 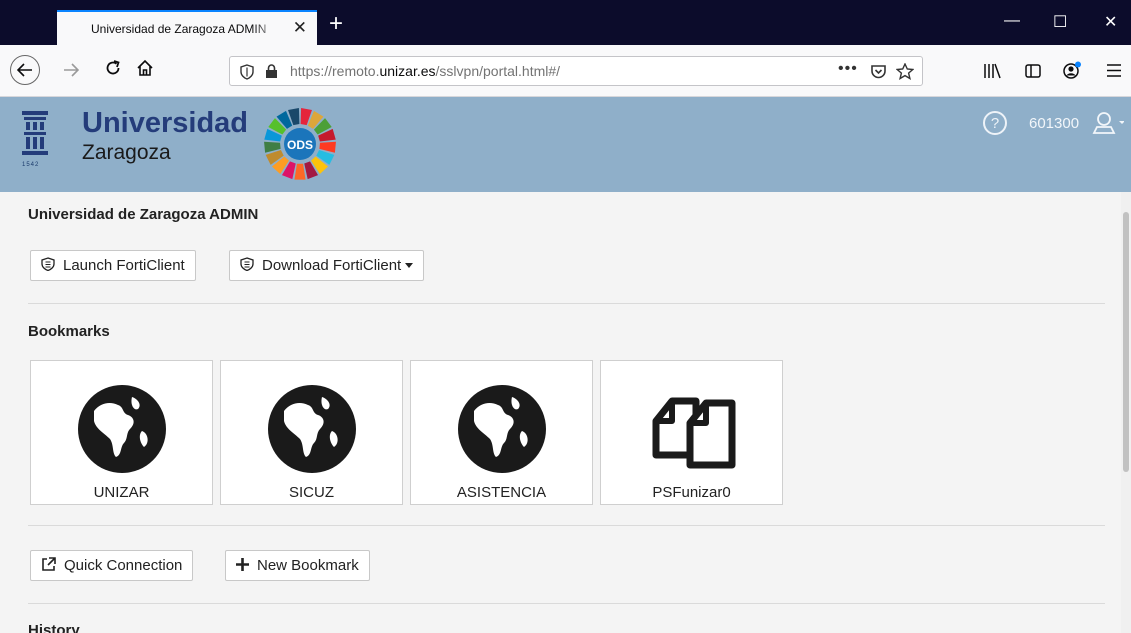 What do you see at coordinates (501, 492) in the screenshot?
I see `bookmark-label: ASISTENCIA` at bounding box center [501, 492].